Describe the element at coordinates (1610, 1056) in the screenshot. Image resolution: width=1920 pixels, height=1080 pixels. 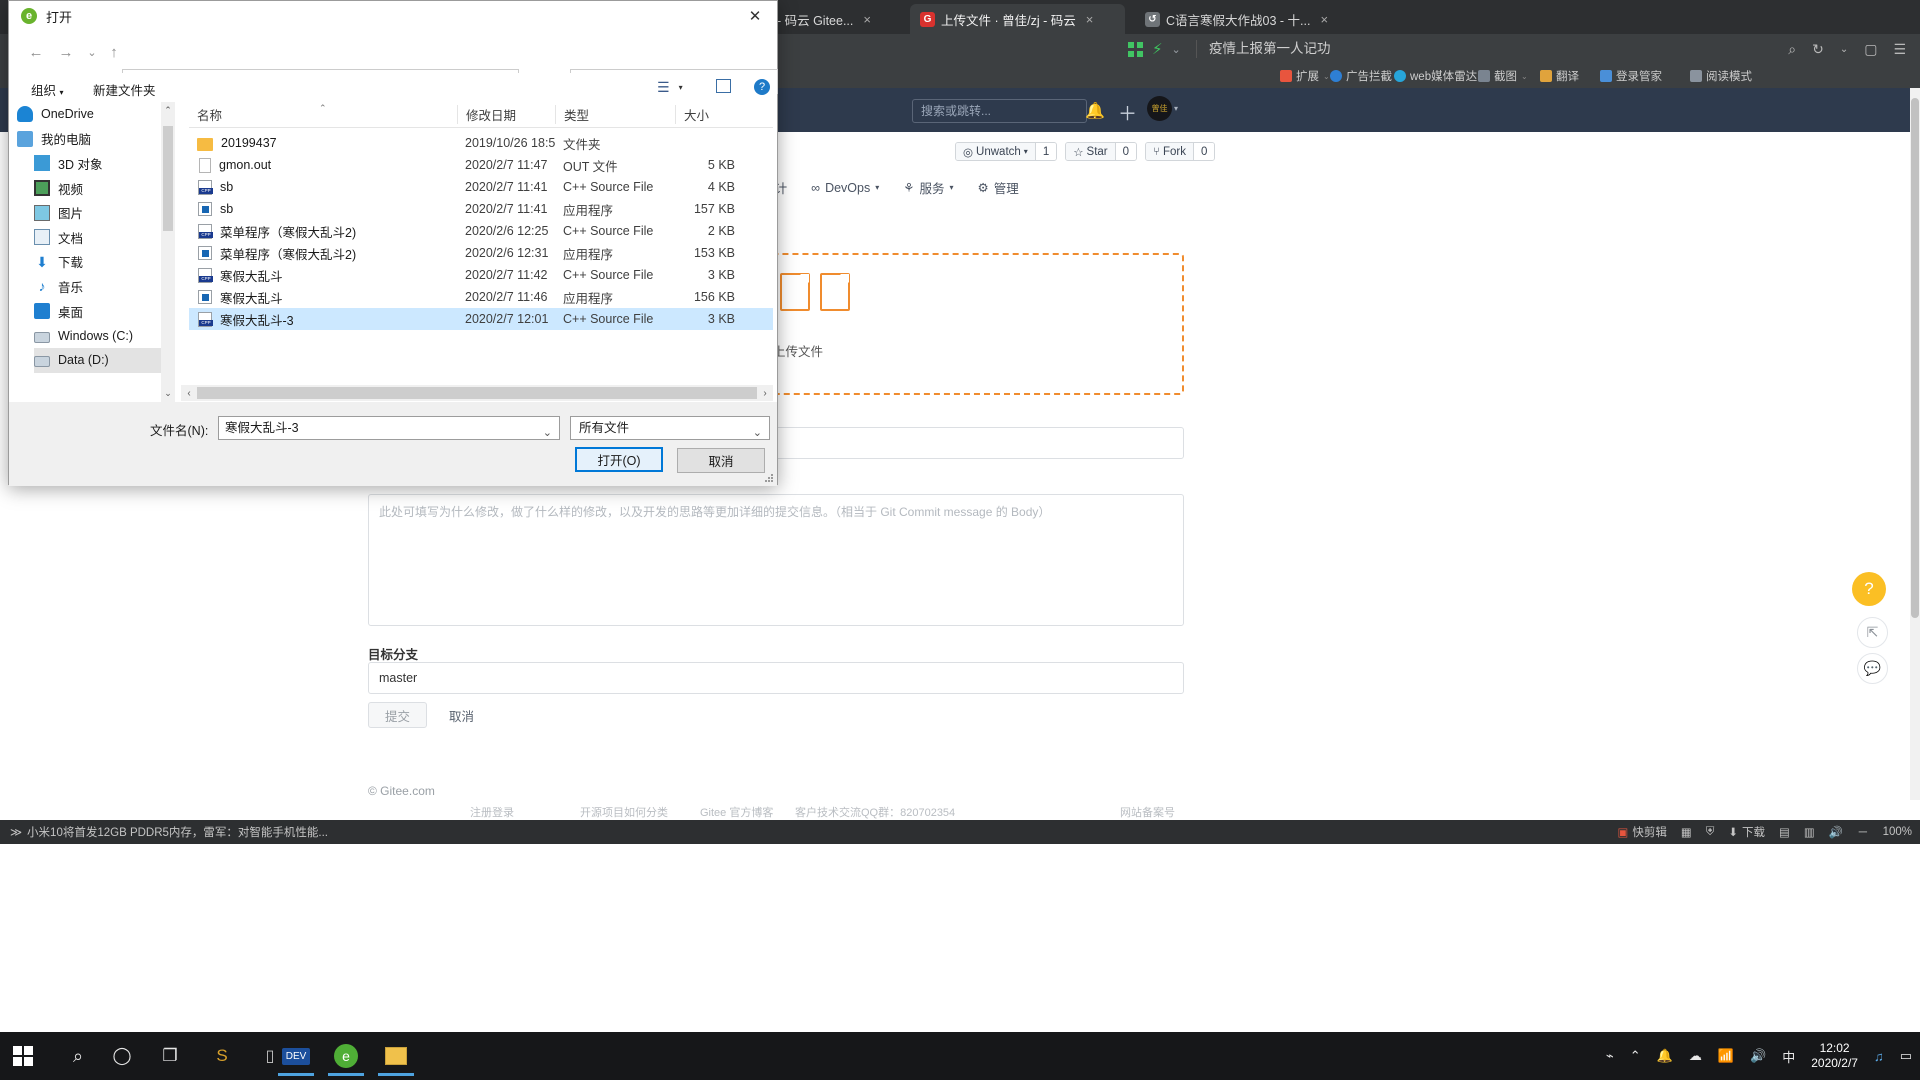
I see `pen-icon: ⌁` at that location.